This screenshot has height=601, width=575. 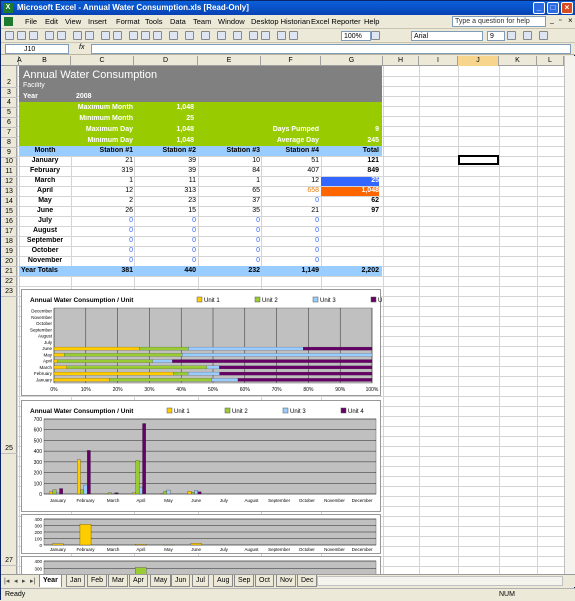 What do you see at coordinates (8, 21) in the screenshot?
I see `document-icon` at bounding box center [8, 21].